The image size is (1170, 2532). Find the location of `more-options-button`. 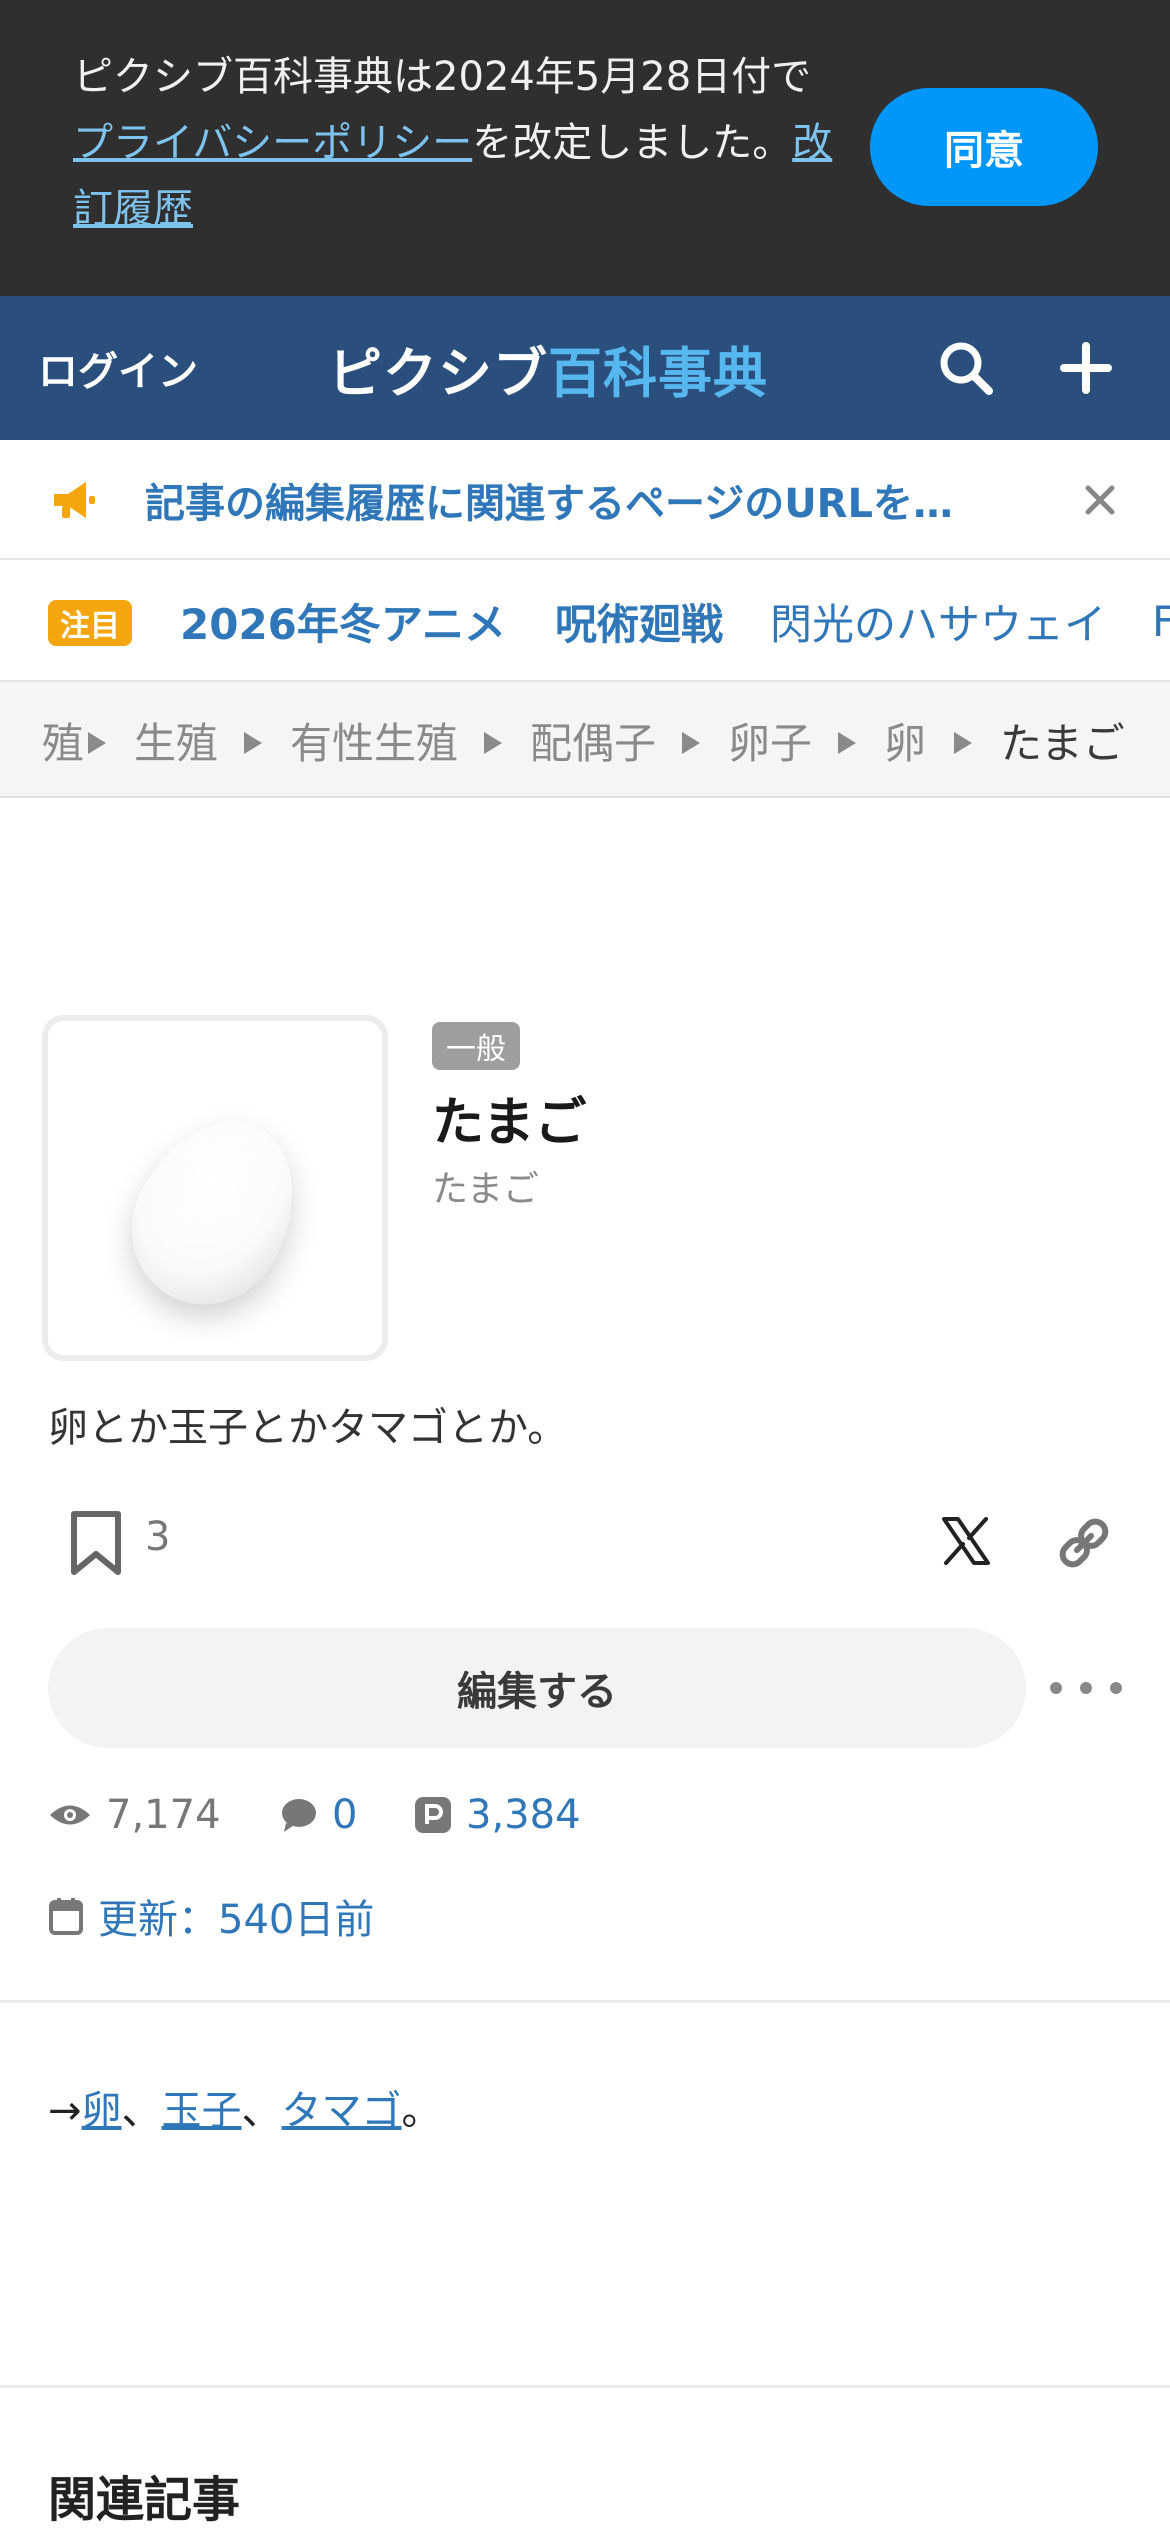

more-options-button is located at coordinates (1086, 1688).